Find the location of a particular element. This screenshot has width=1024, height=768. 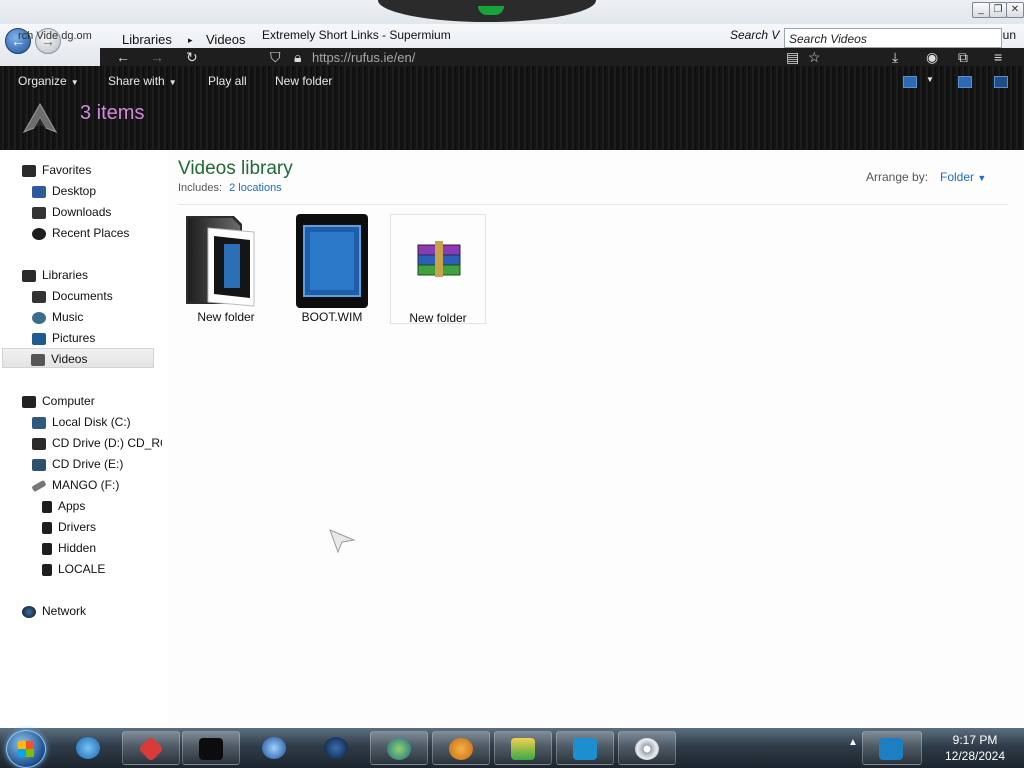

download-icon: ⤓ is located at coordinates (895, 57).